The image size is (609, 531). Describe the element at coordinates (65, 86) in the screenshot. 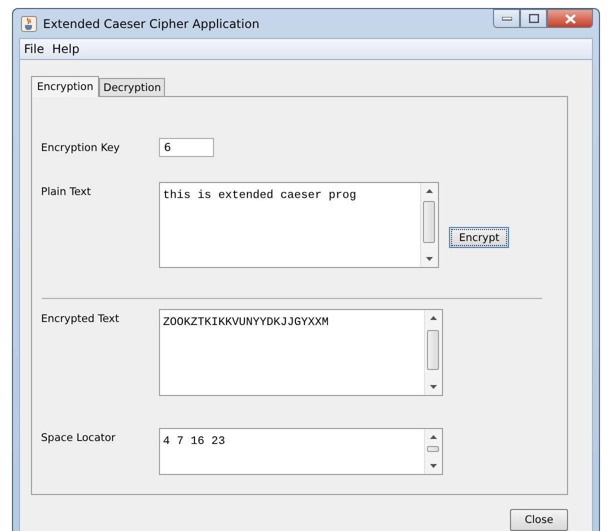

I see `tab: Encryption` at that location.